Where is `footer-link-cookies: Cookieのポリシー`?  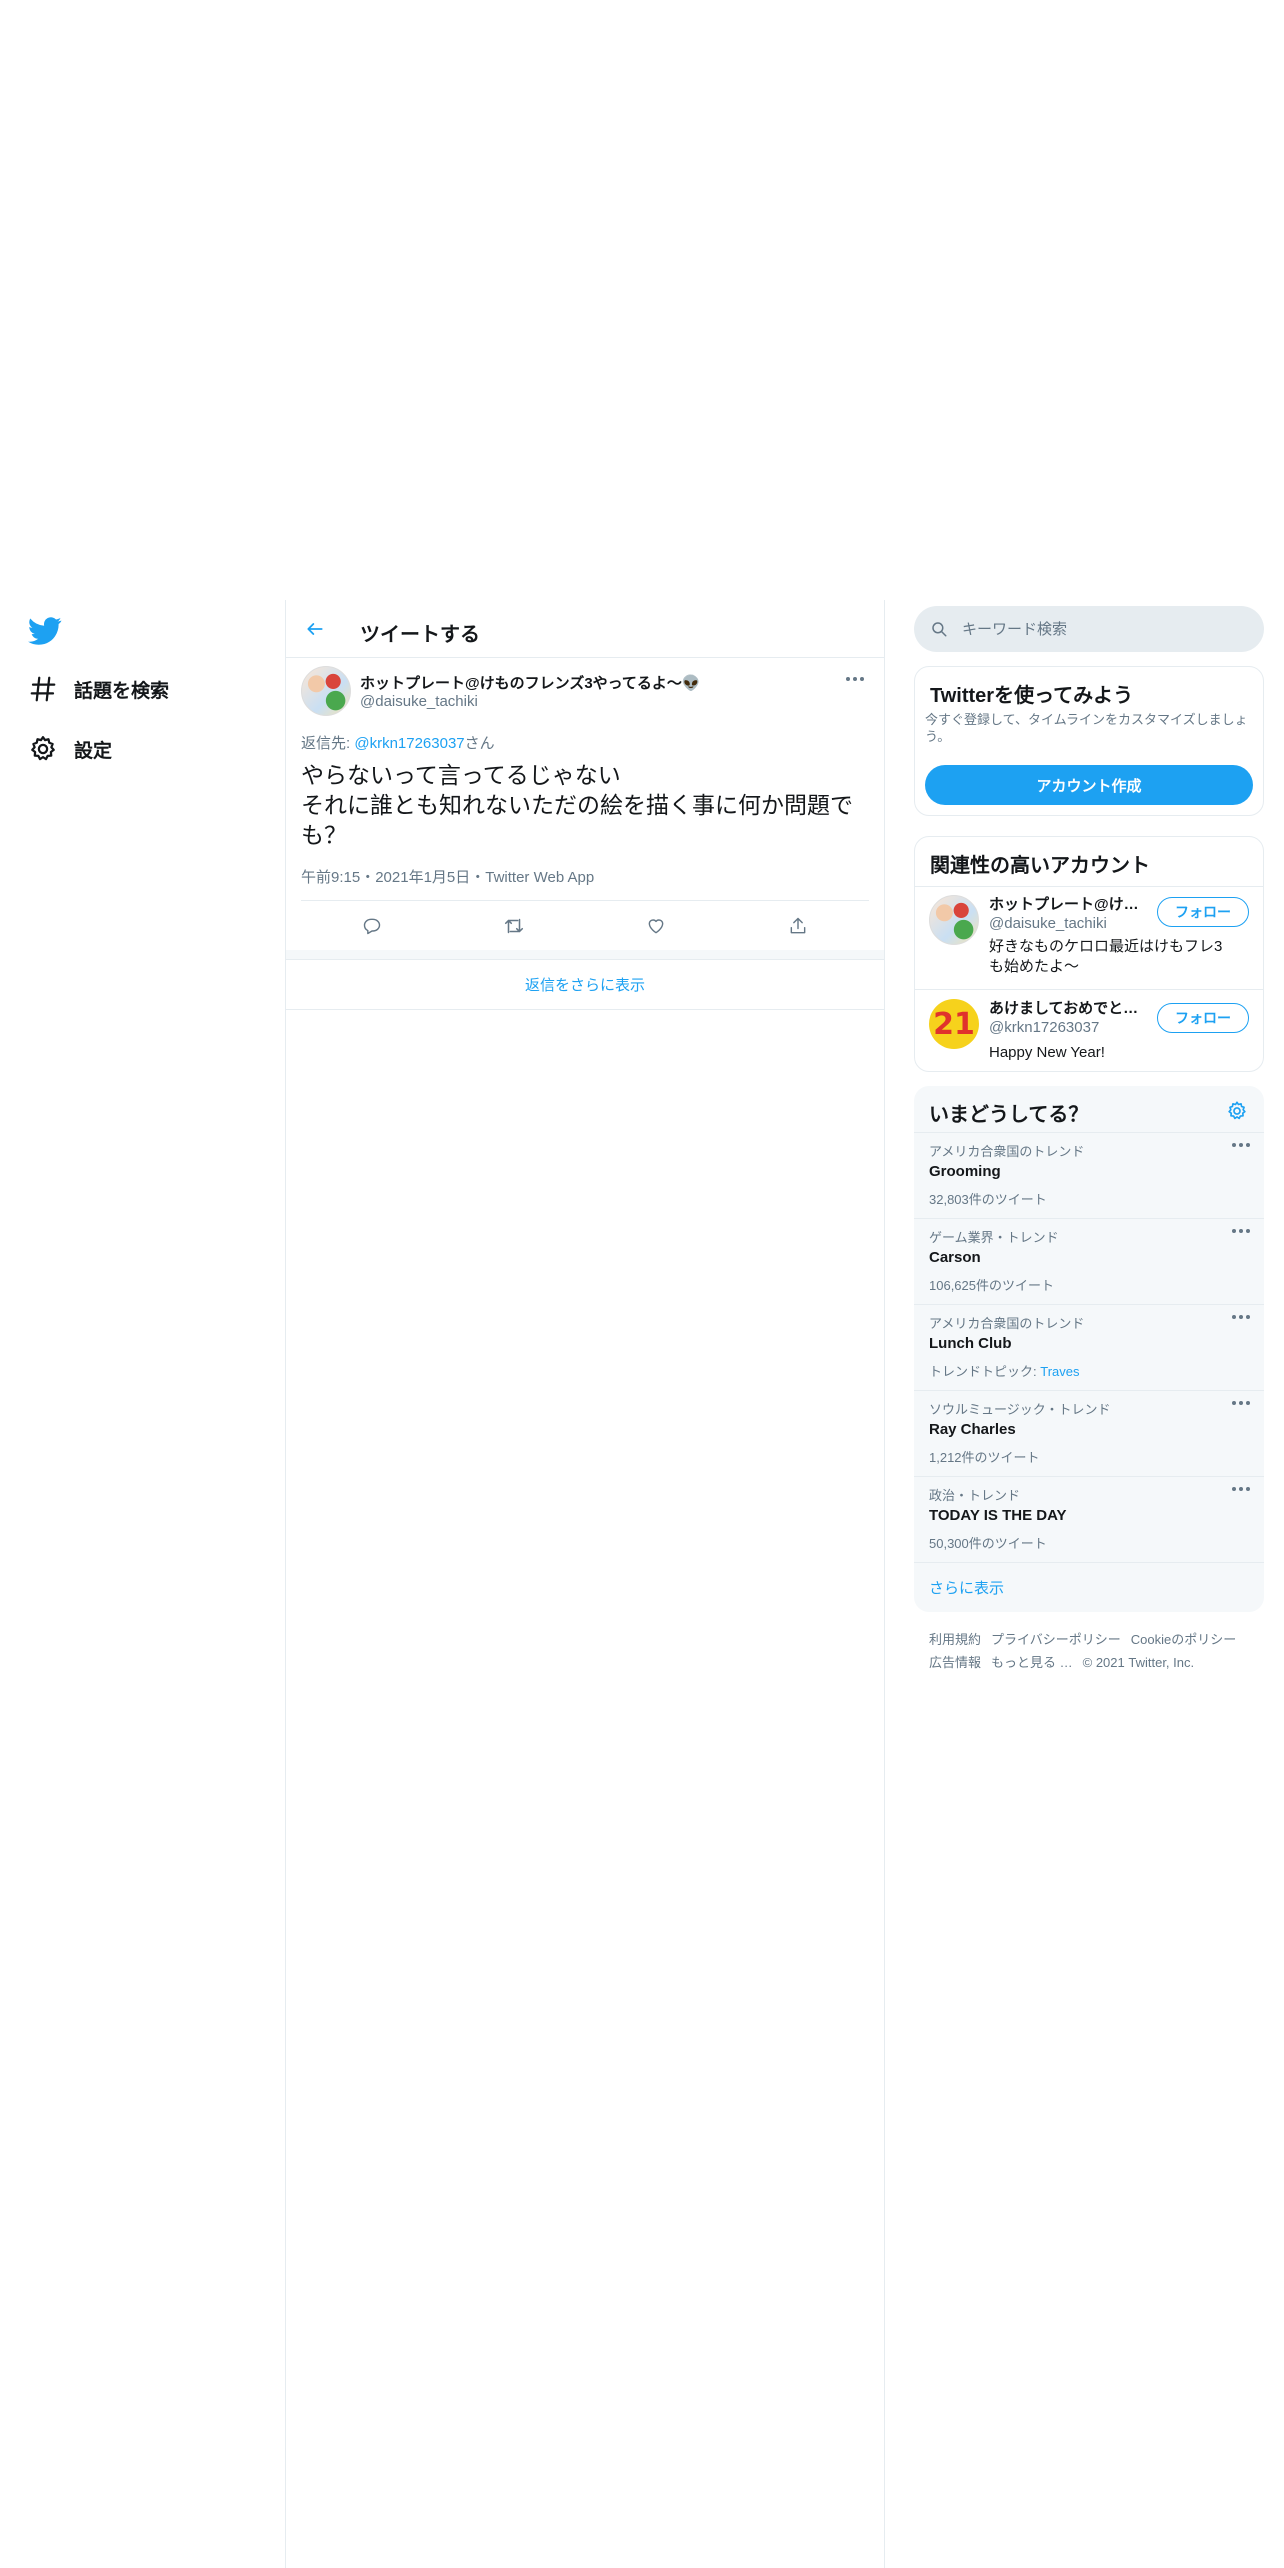 footer-link-cookies: Cookieのポリシー is located at coordinates (1183, 1639).